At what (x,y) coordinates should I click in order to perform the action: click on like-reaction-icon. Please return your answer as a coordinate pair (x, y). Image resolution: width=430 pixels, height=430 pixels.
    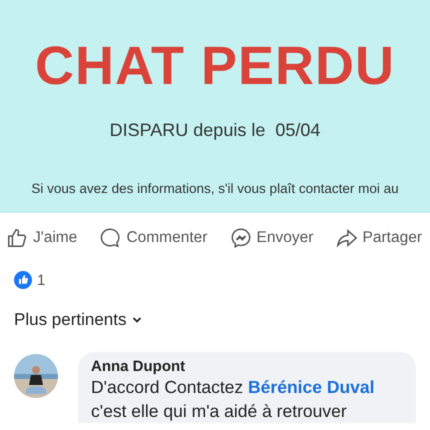
    Looking at the image, I should click on (23, 280).